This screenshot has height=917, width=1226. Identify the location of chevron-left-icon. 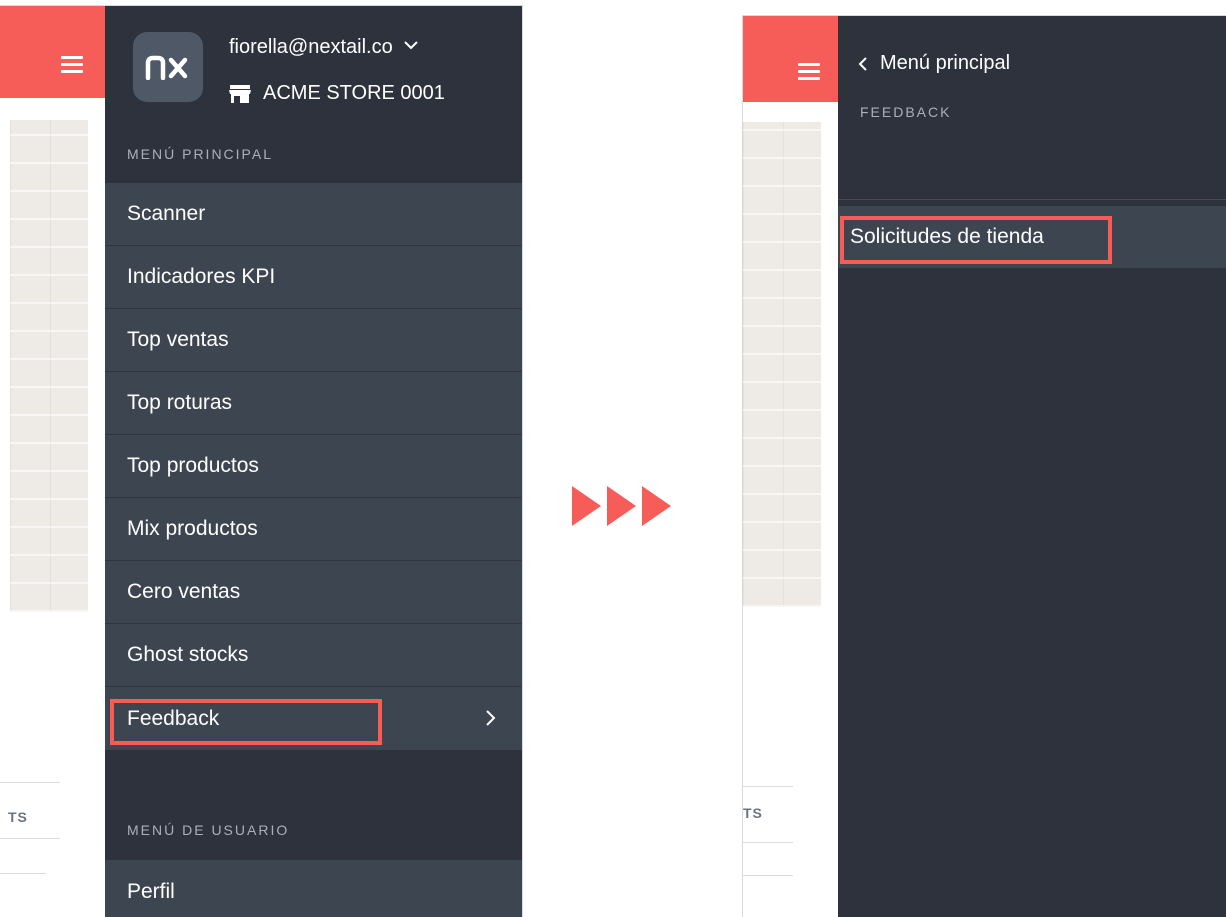
(862, 63).